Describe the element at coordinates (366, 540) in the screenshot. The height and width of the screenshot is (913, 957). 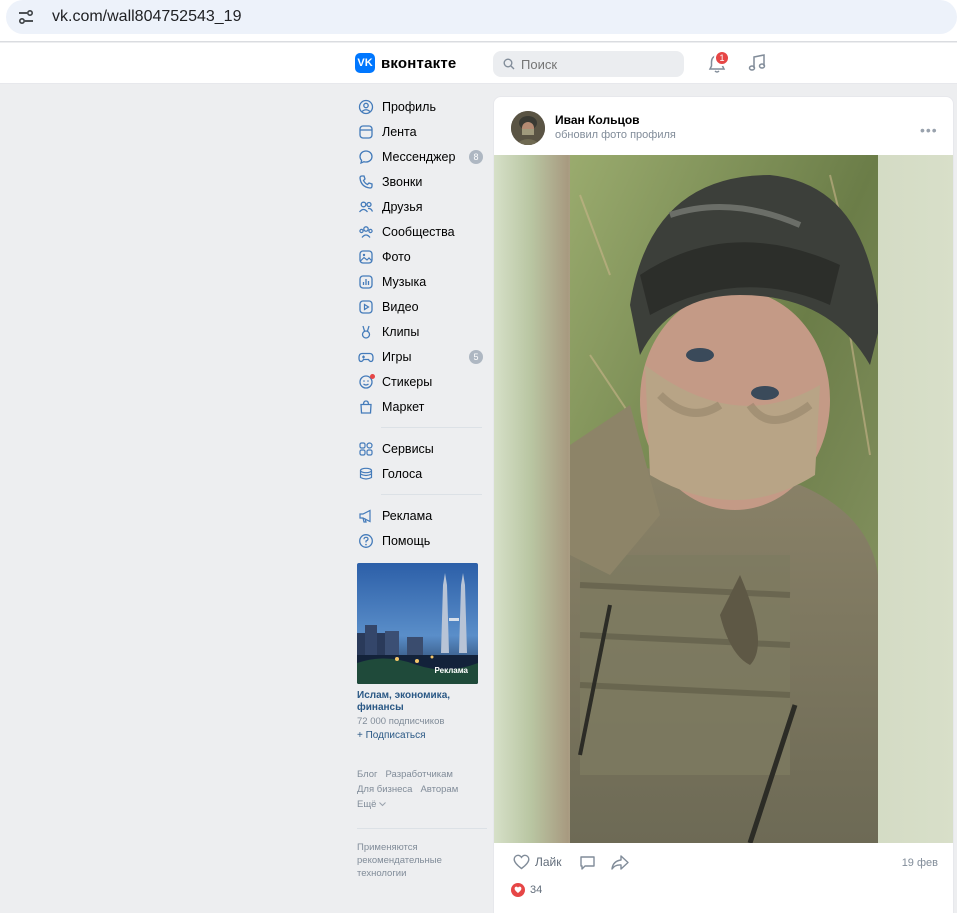
I see `help-icon` at that location.